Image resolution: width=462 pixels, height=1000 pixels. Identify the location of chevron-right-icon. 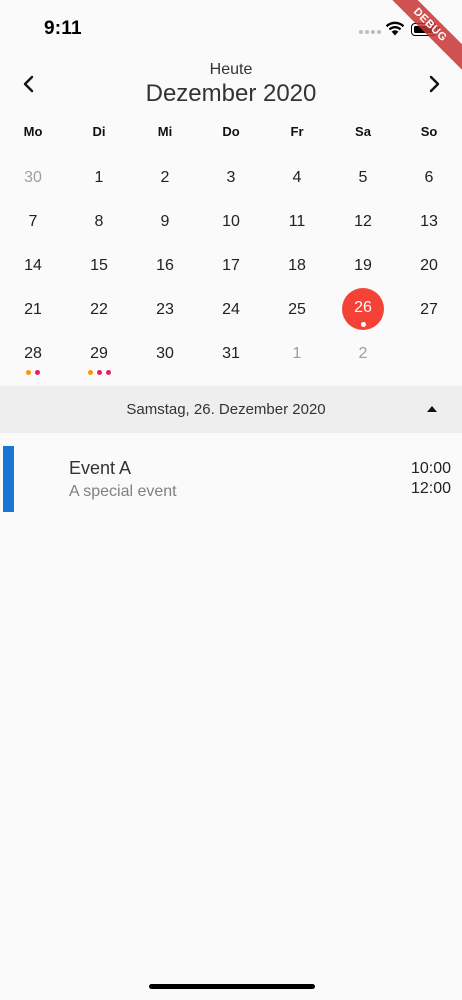
(434, 84).